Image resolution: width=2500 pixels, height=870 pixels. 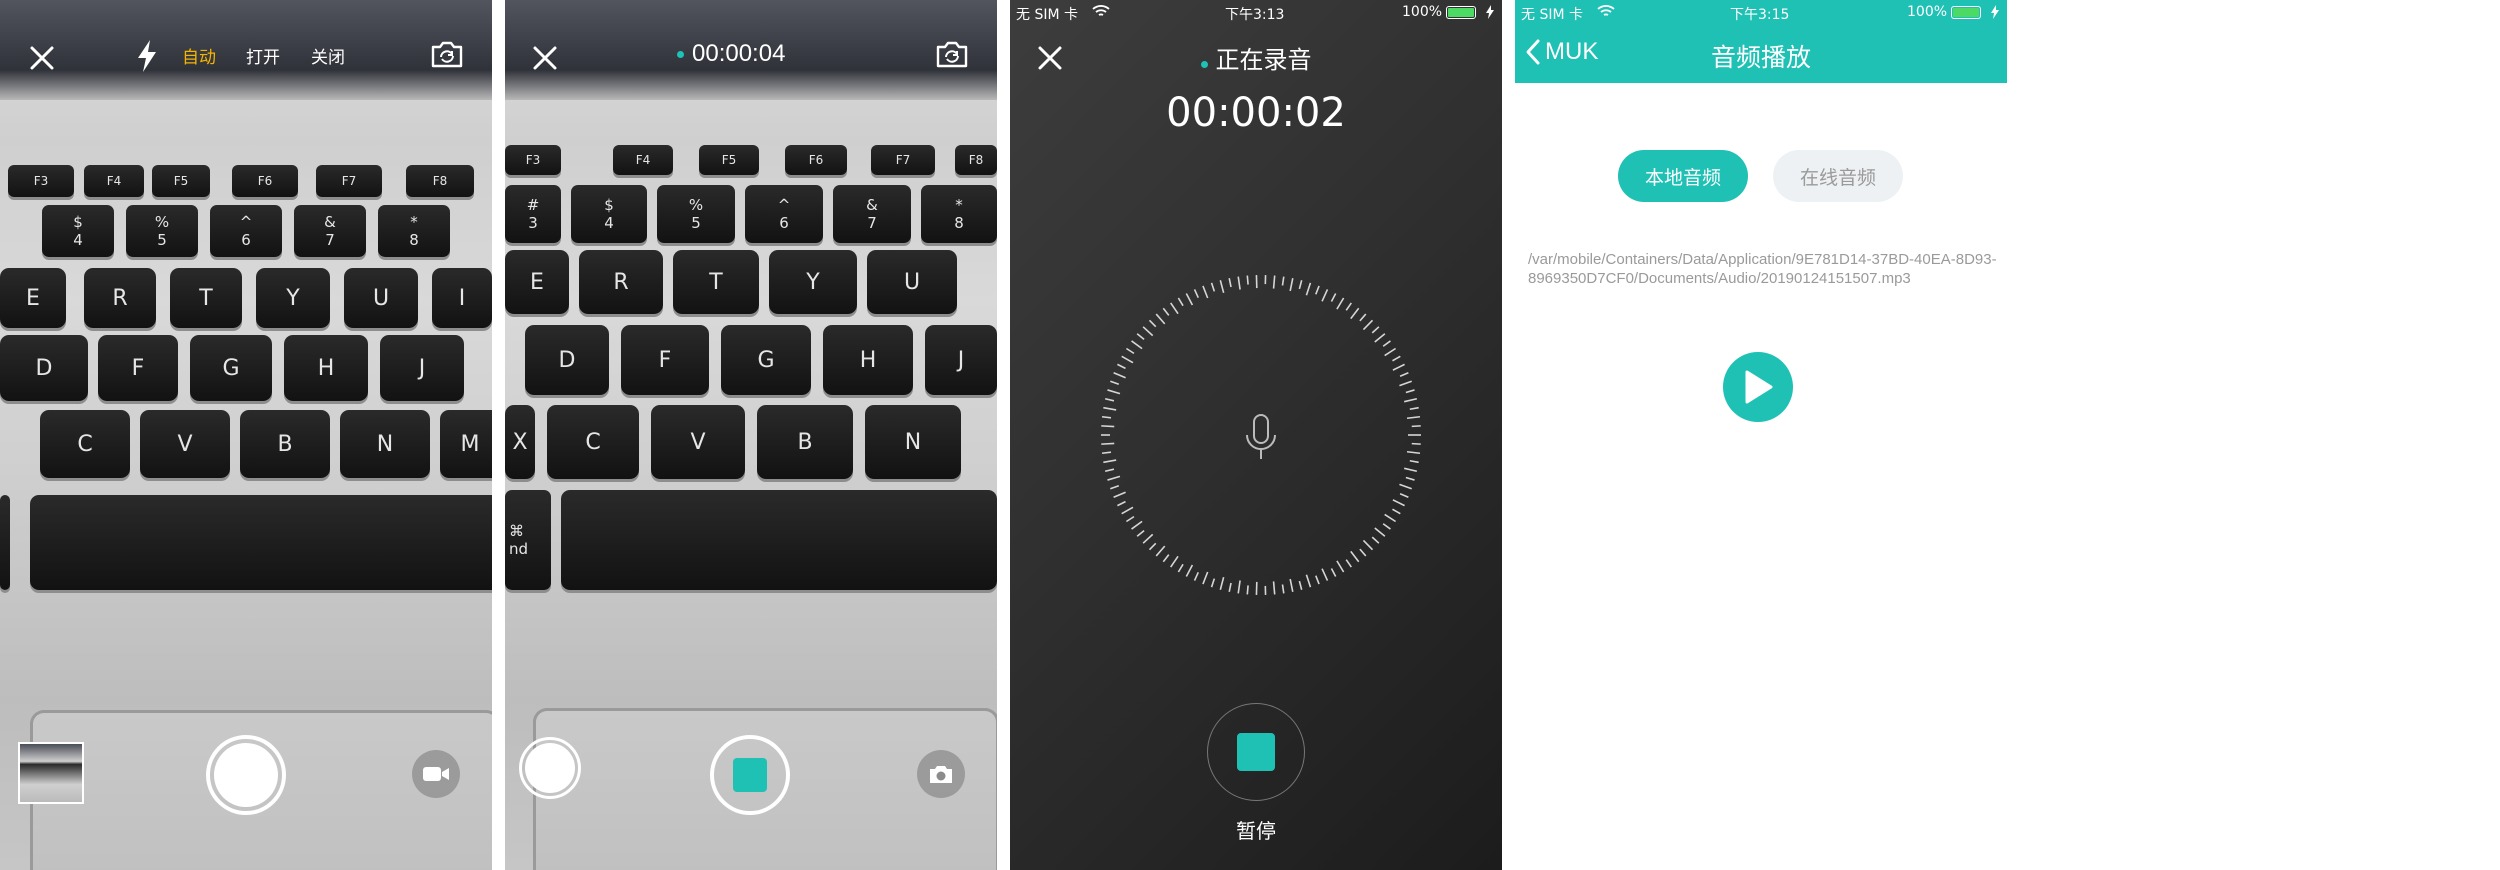 I want to click on capture-photo-button, so click(x=550, y=768).